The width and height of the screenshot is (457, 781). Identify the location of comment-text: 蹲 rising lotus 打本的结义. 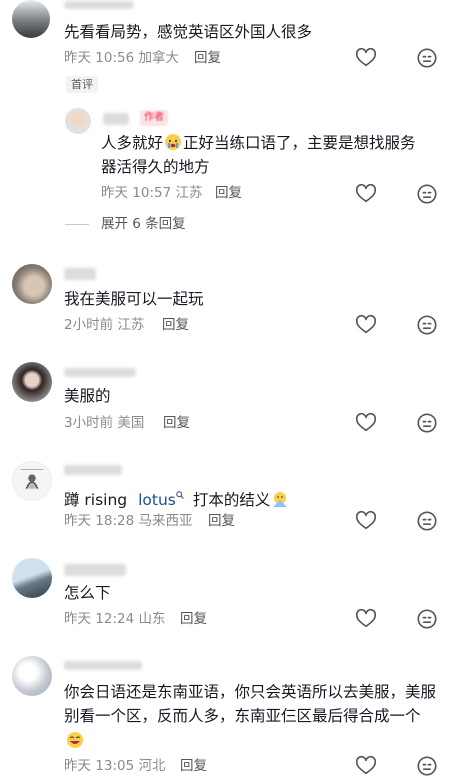
(177, 497).